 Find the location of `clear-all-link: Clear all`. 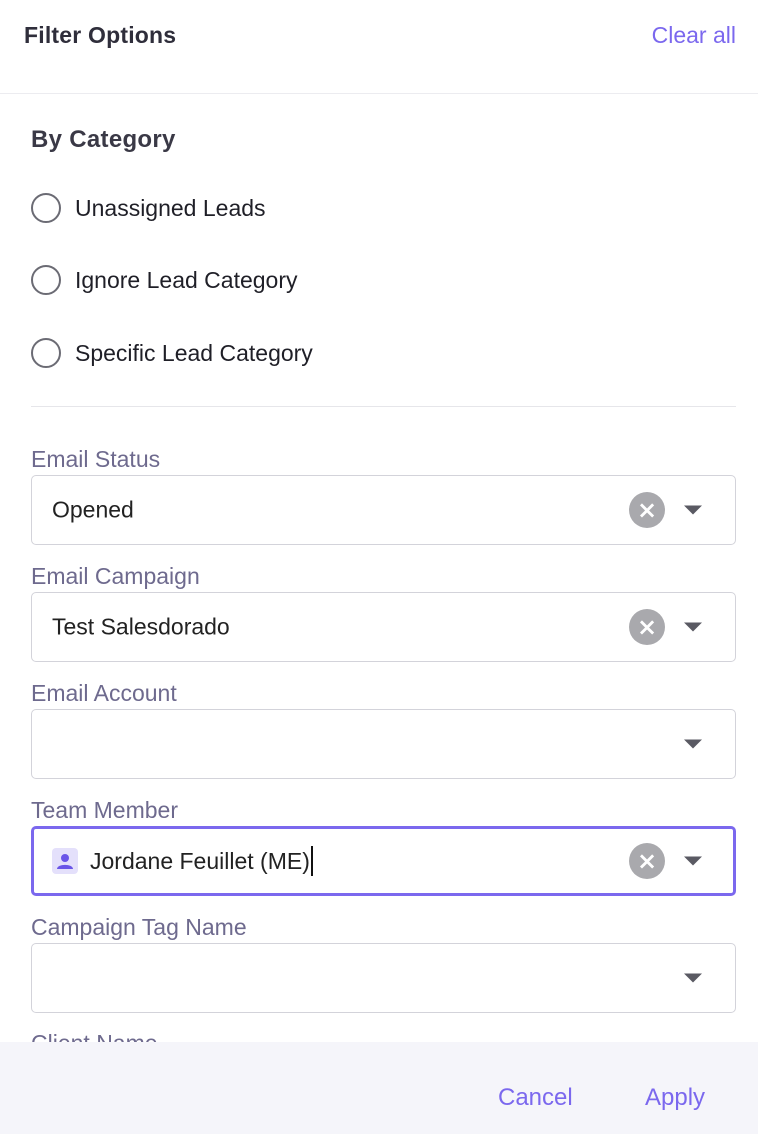

clear-all-link: Clear all is located at coordinates (694, 35).